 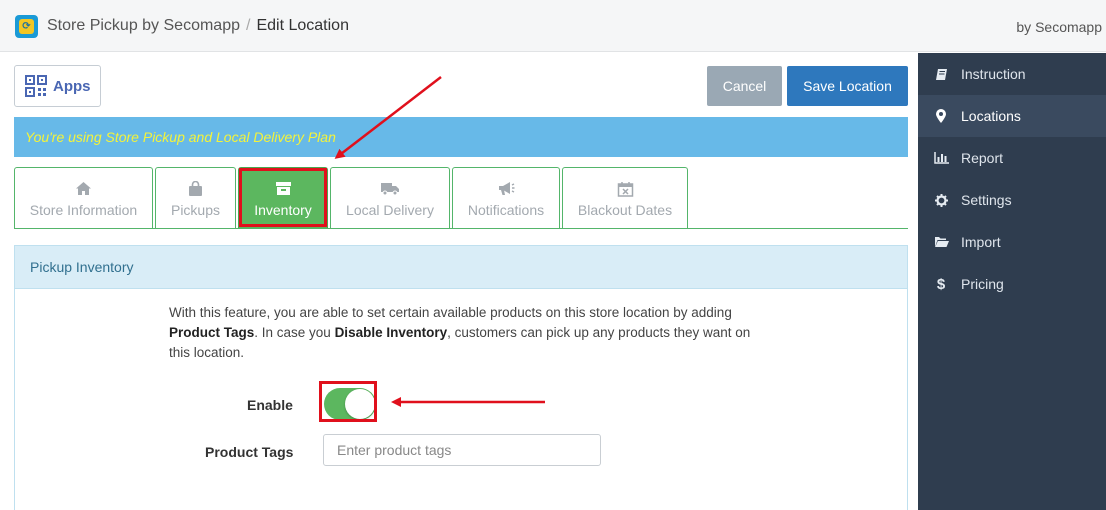 What do you see at coordinates (283, 189) in the screenshot?
I see `archive-box-icon` at bounding box center [283, 189].